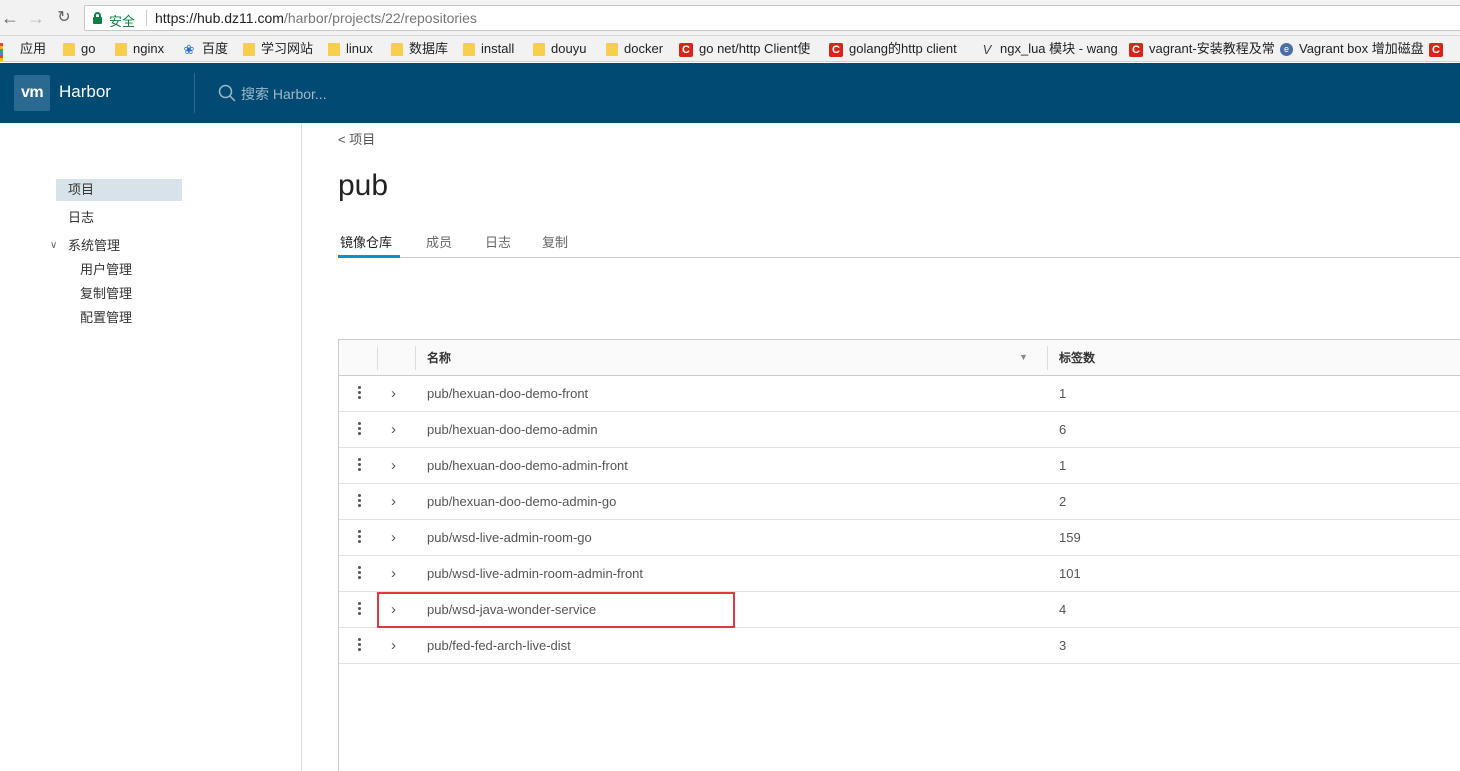 The width and height of the screenshot is (1460, 771). Describe the element at coordinates (1063, 609) in the screenshot. I see `tag-count: 4` at that location.